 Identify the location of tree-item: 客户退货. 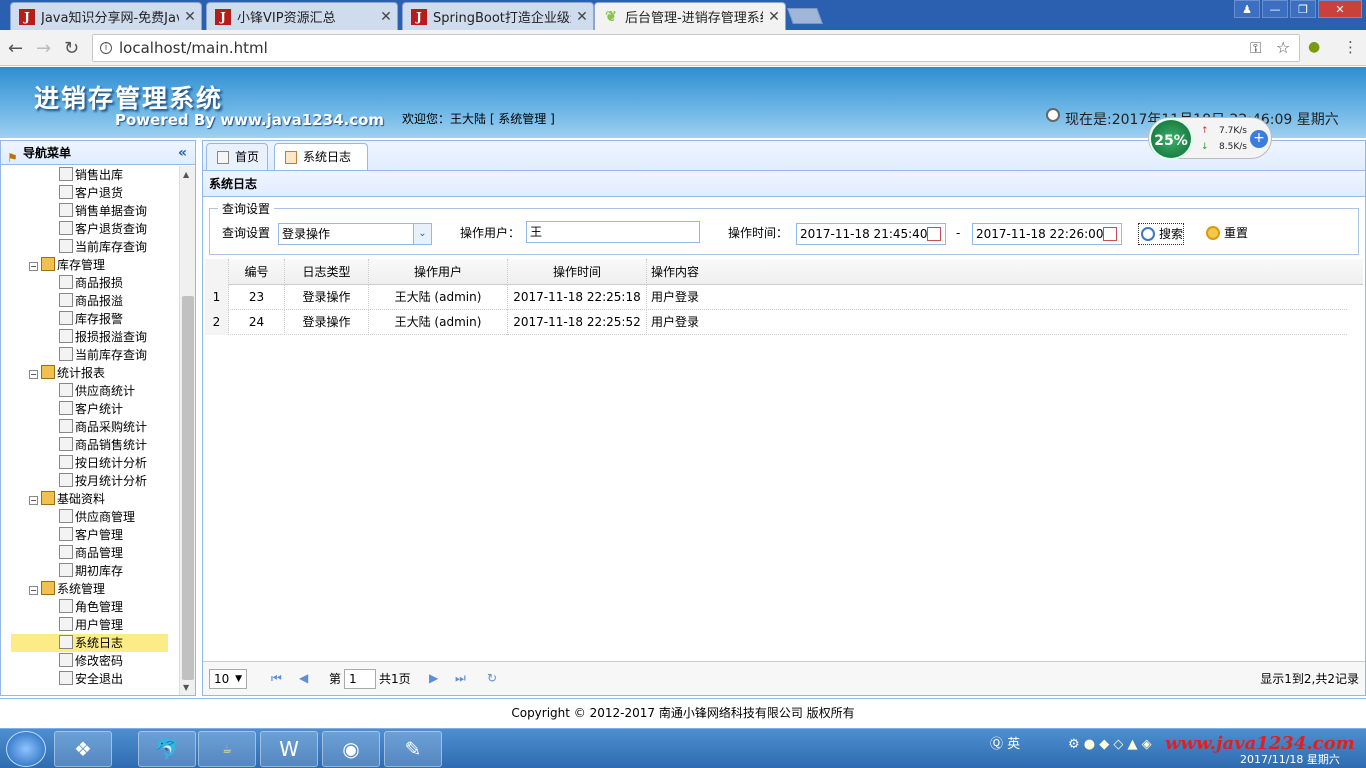
(89, 193).